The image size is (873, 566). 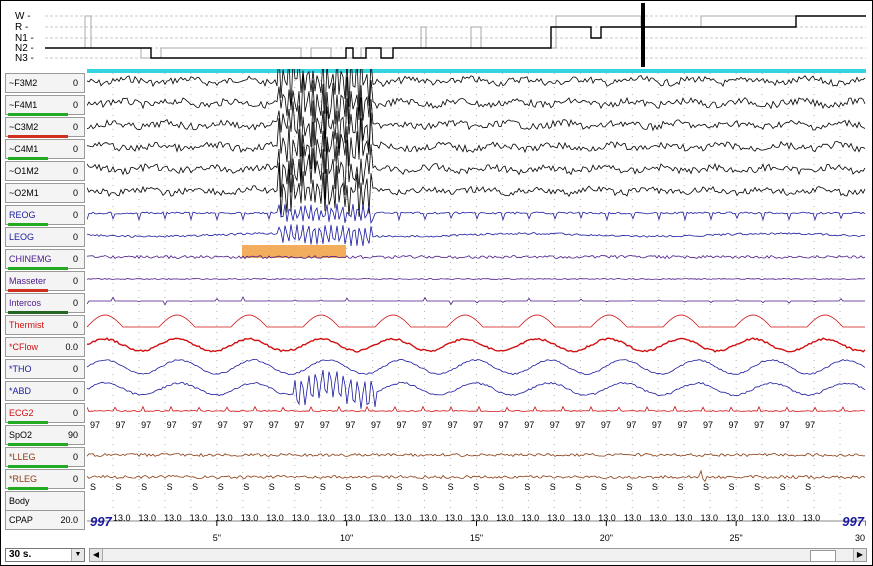 What do you see at coordinates (45, 237) in the screenshot?
I see `channel-label-leog: LEOG 0` at bounding box center [45, 237].